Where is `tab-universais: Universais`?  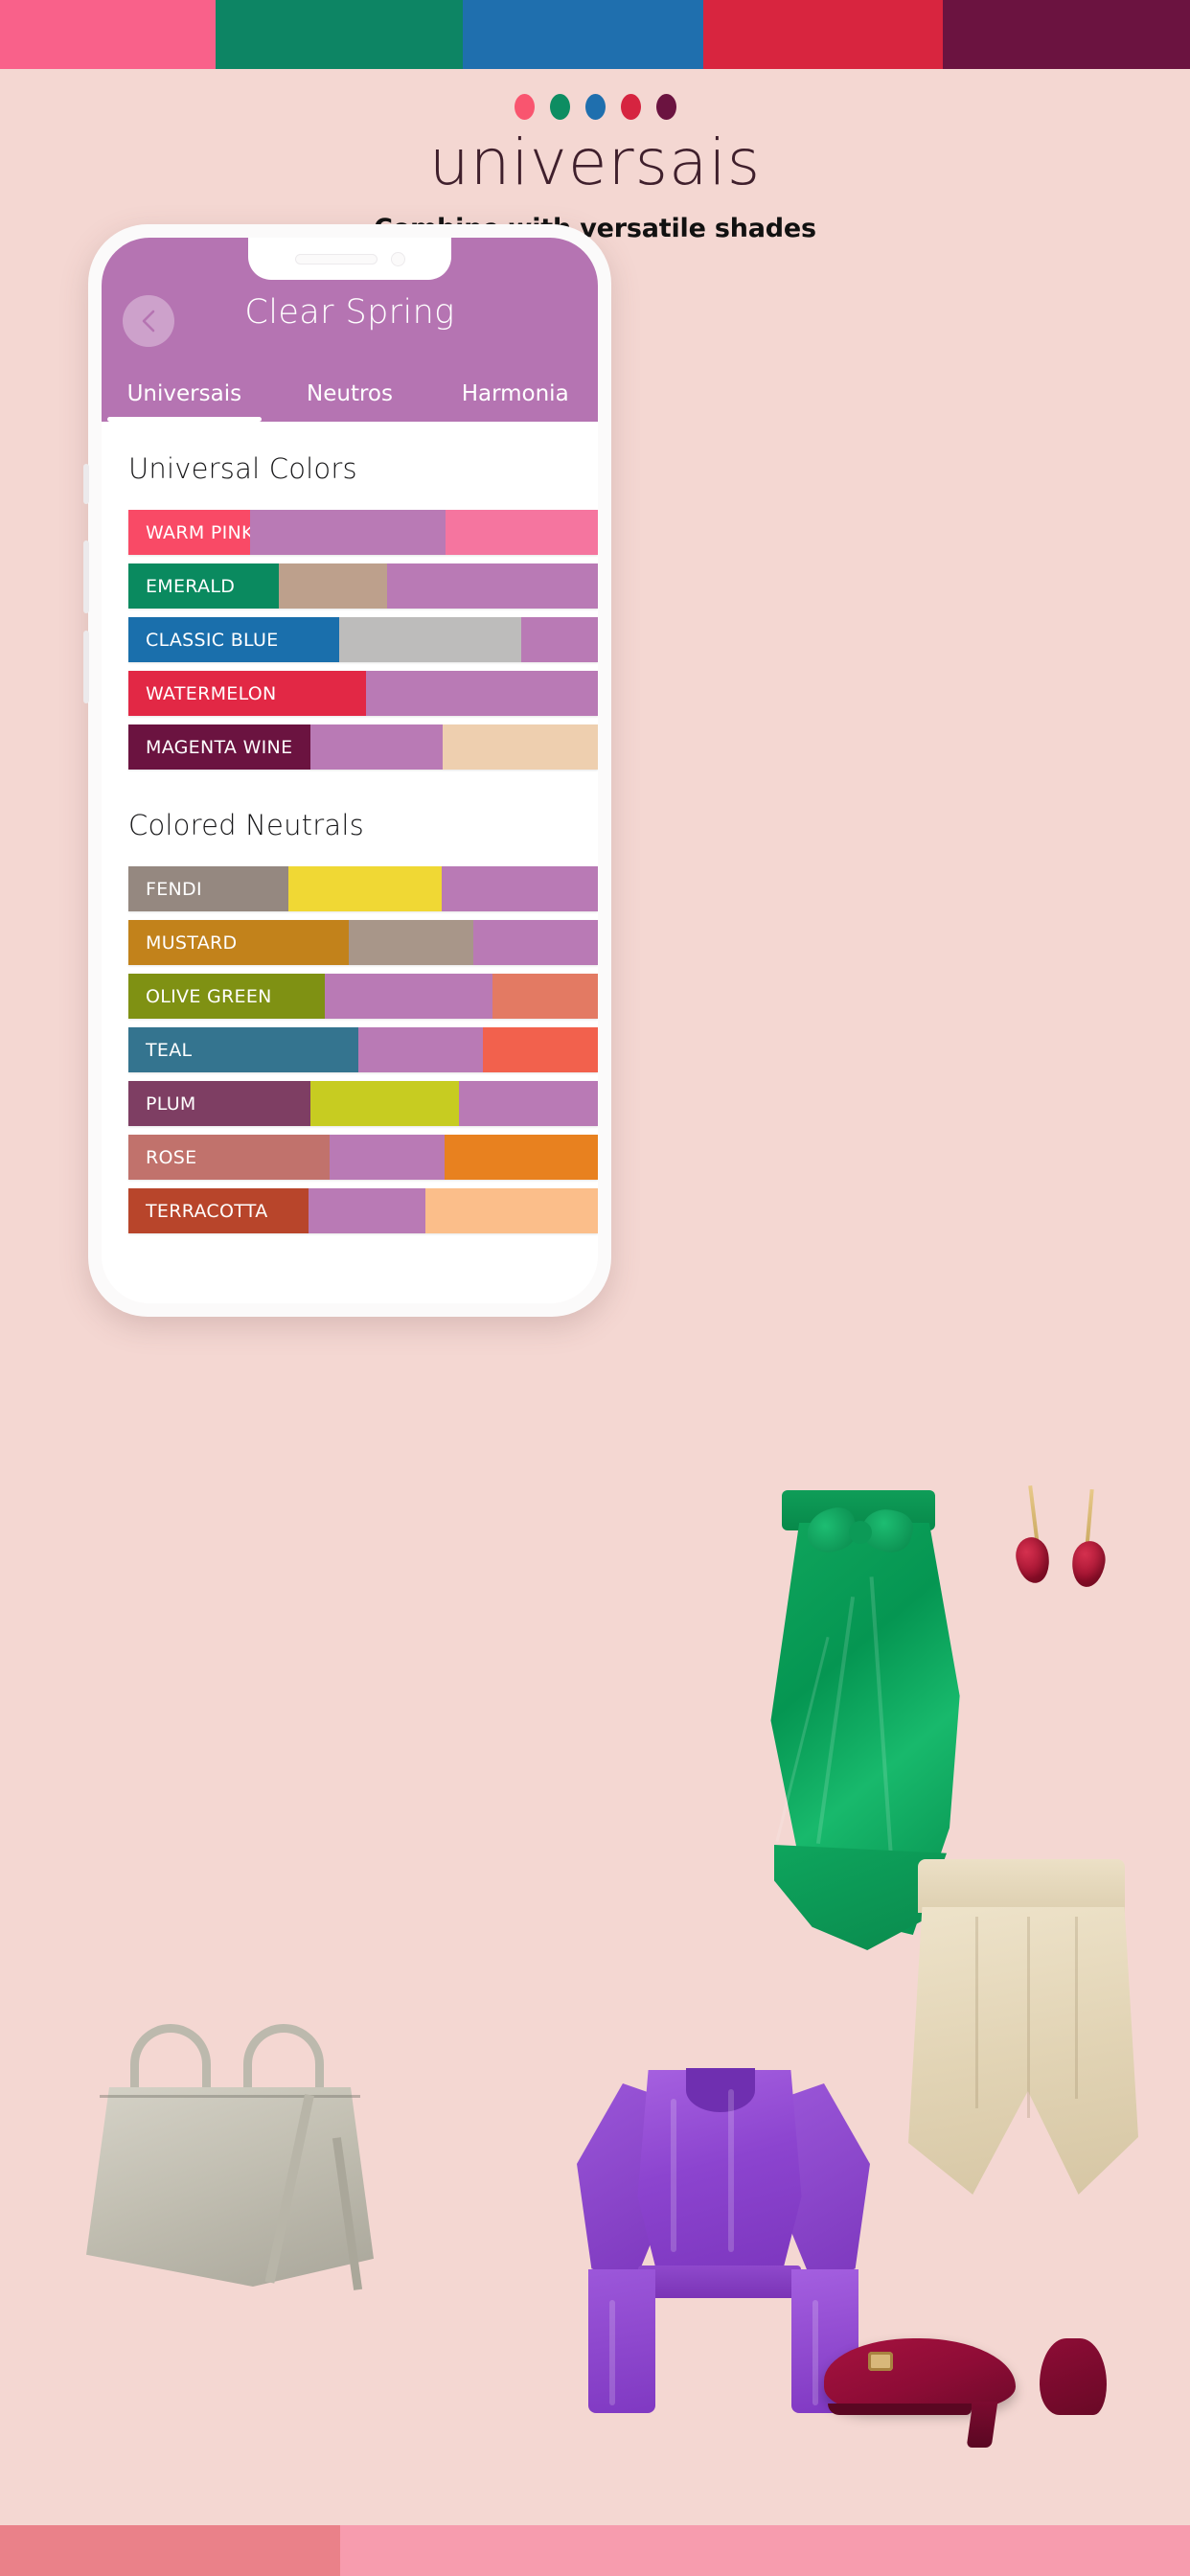
tab-universais: Universais is located at coordinates (185, 401).